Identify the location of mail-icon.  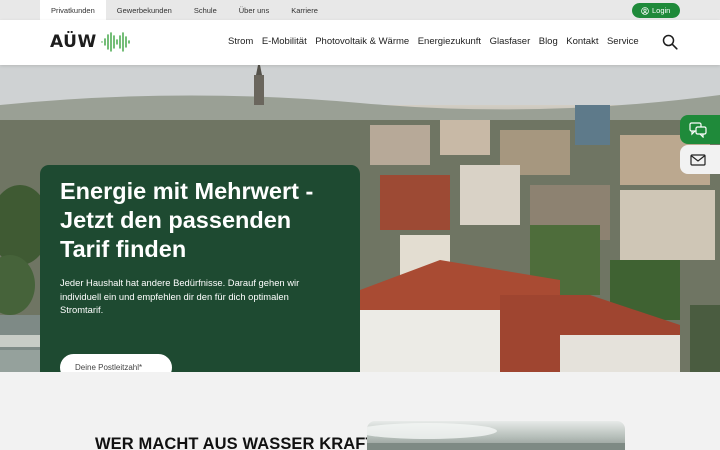
(698, 159).